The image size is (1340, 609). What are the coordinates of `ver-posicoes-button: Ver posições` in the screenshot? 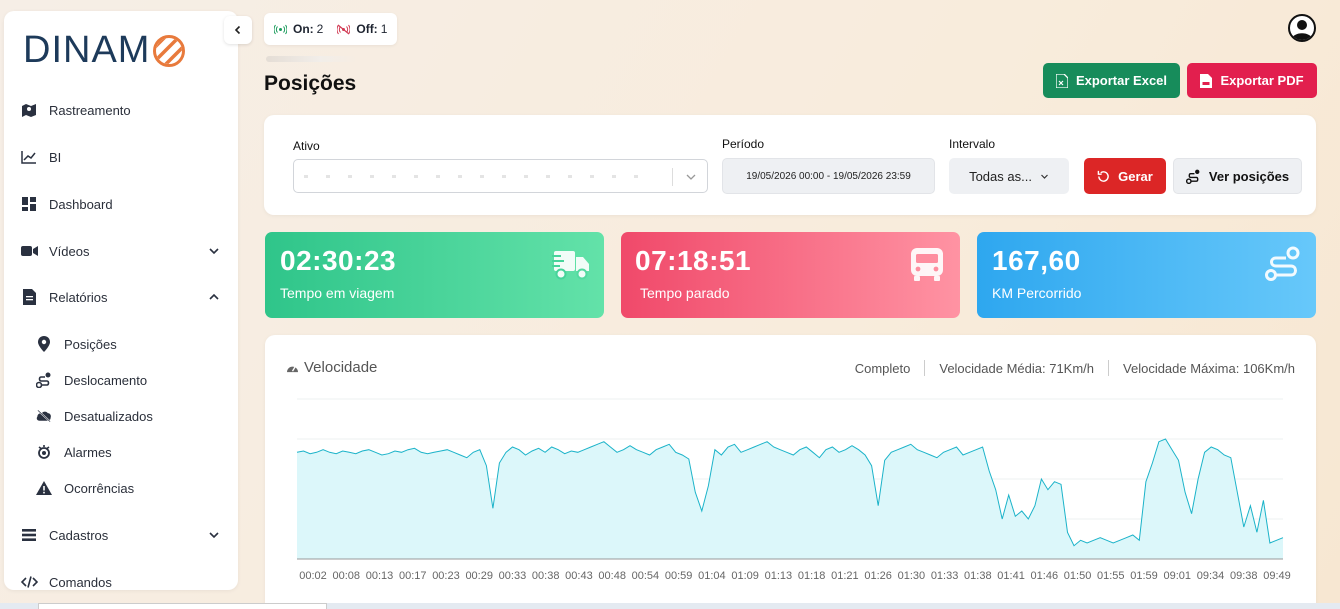 It's located at (1237, 176).